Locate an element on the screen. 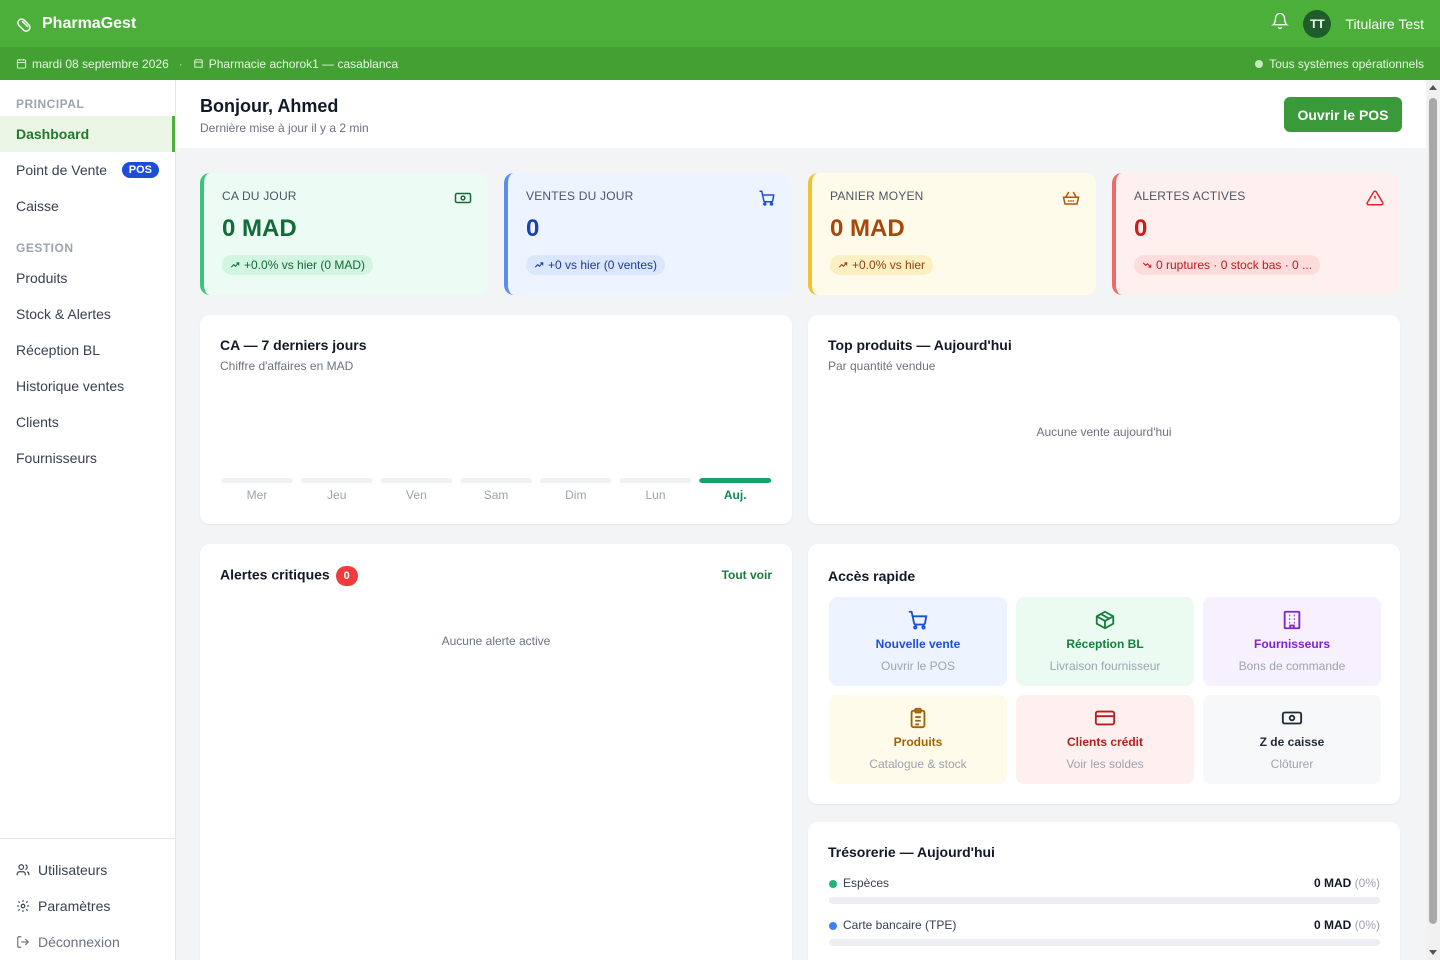  app-name: PharmaGest is located at coordinates (89, 23).